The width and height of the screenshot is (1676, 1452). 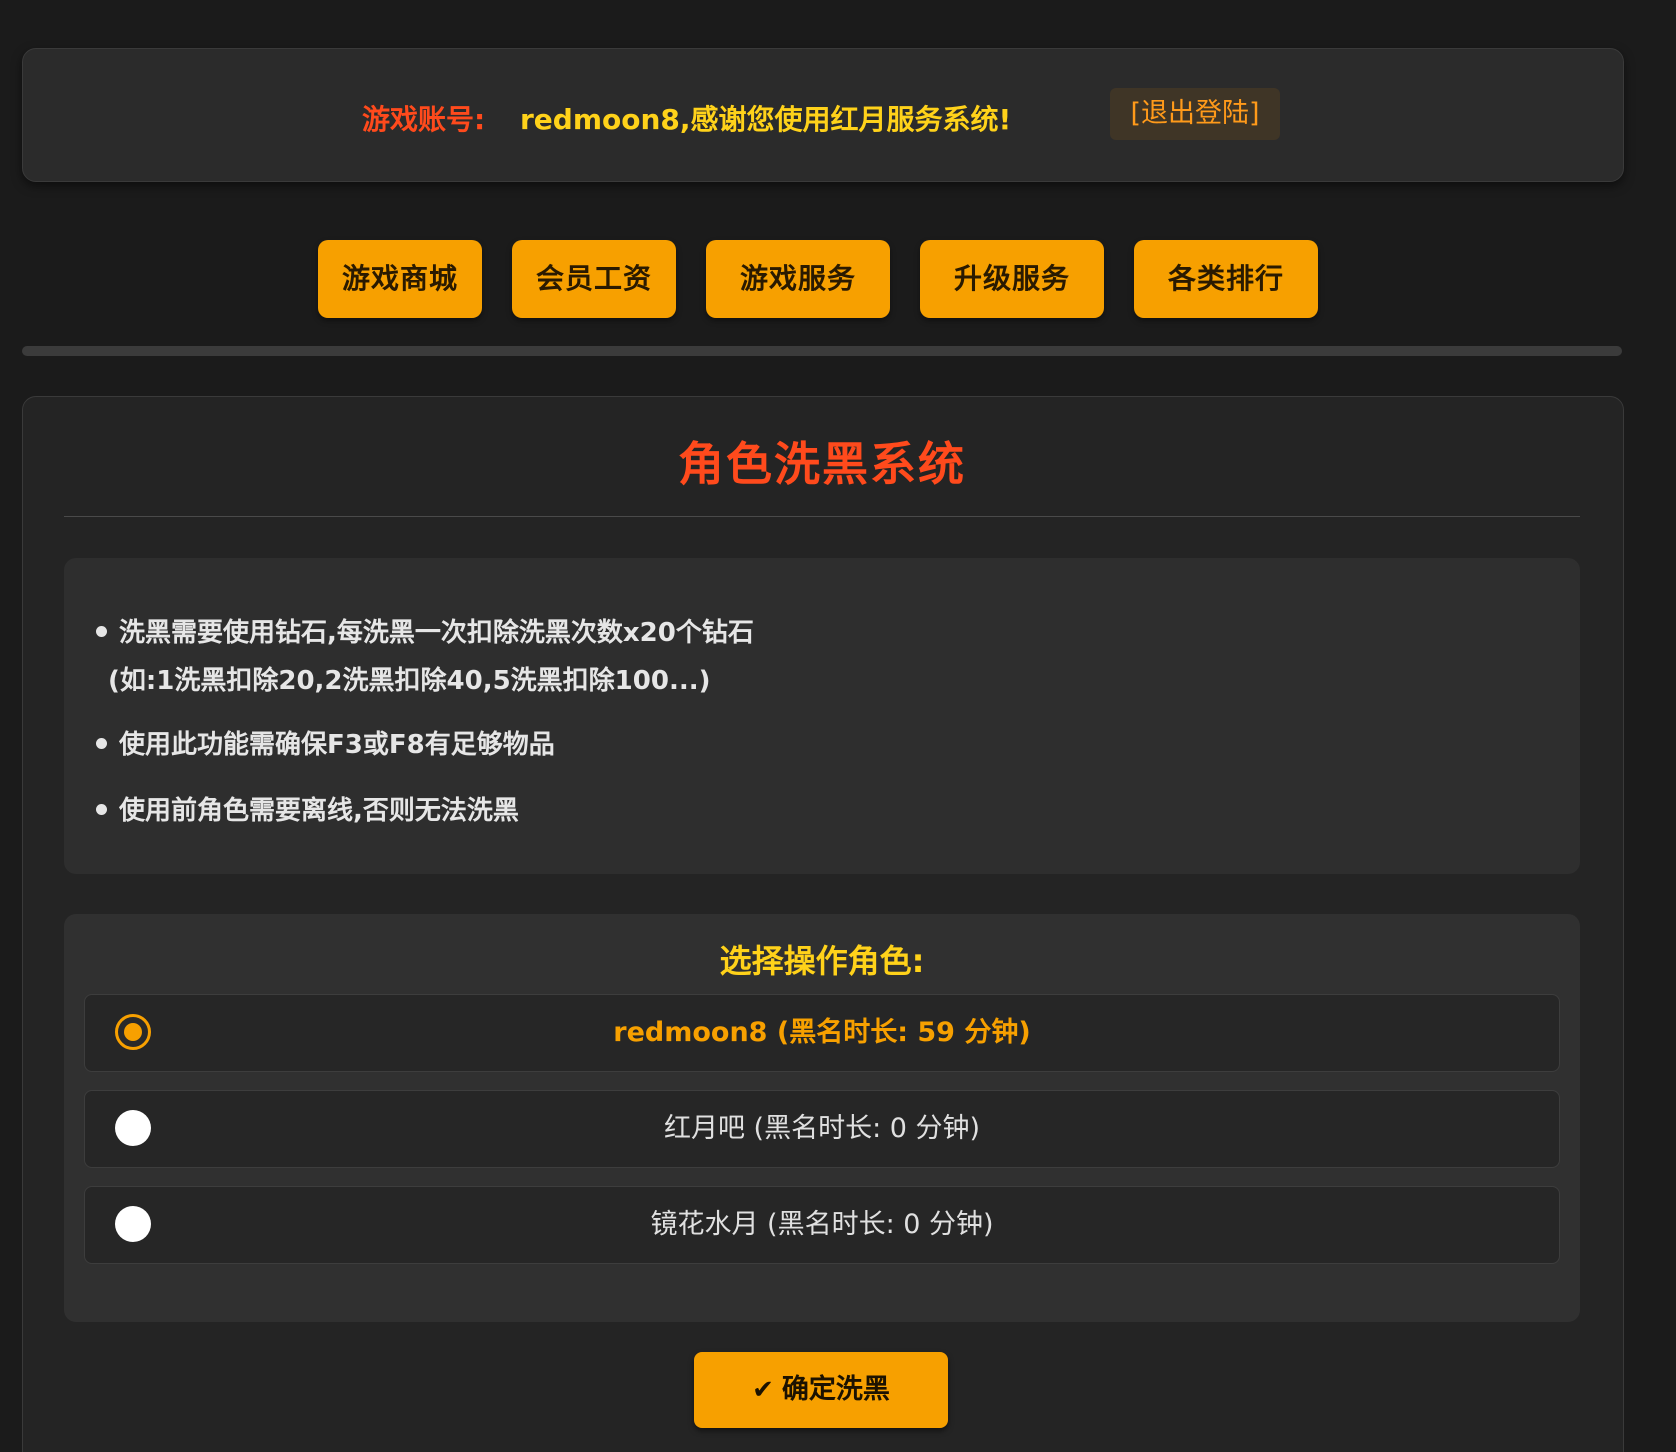 I want to click on role-label: 红月吧 (黑名时长: 0 分钟), so click(x=822, y=1128).